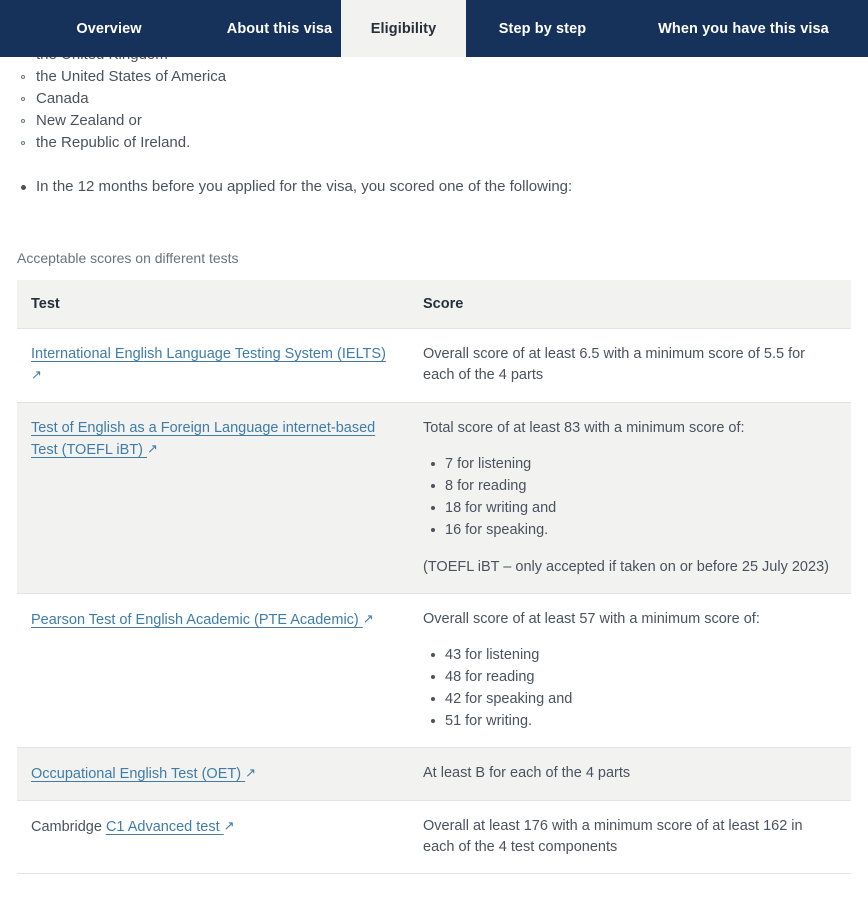  I want to click on table-header-row: Test Score, so click(434, 304).